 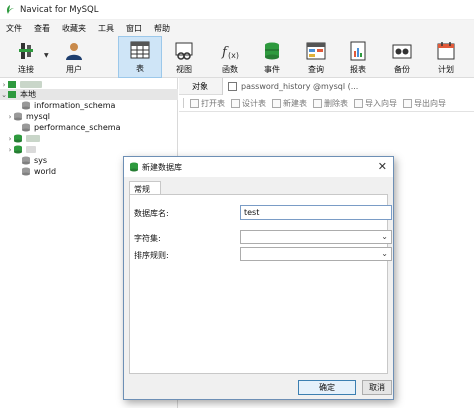 I want to click on tree-item-label: 本地, so click(x=28, y=94).